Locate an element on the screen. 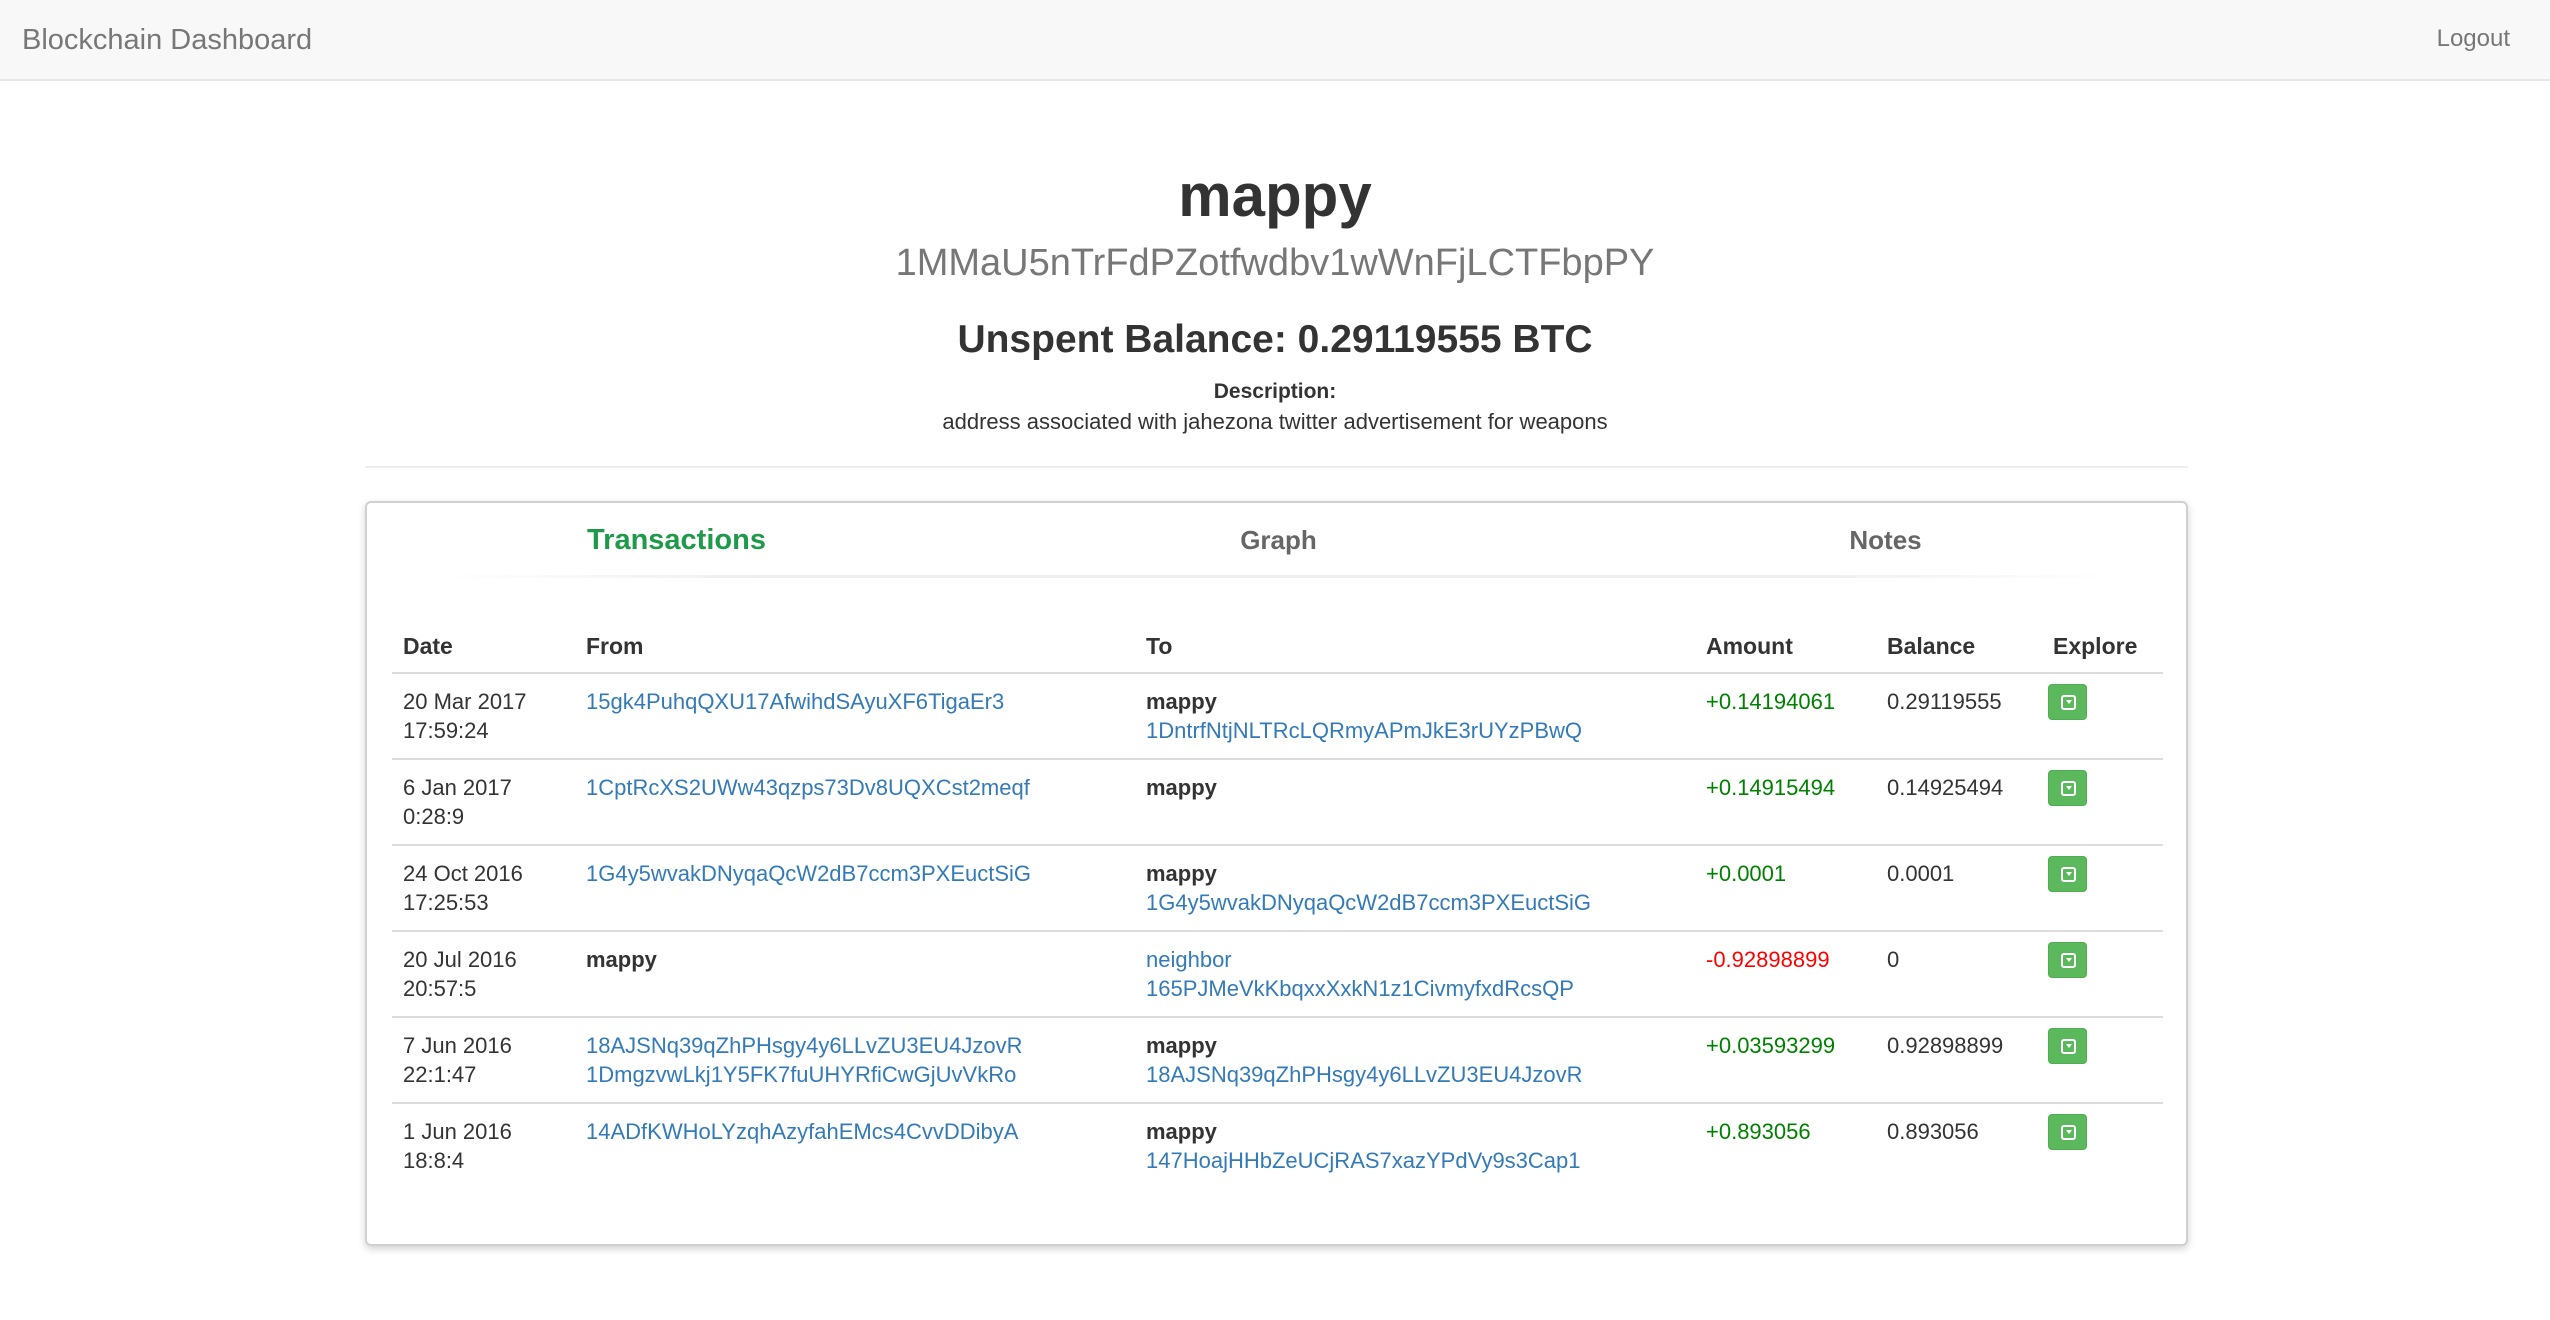  from-address-link: 18AJSNq39qZhPHsgy4y6LLvZU3EU4JzovR is located at coordinates (804, 1045).